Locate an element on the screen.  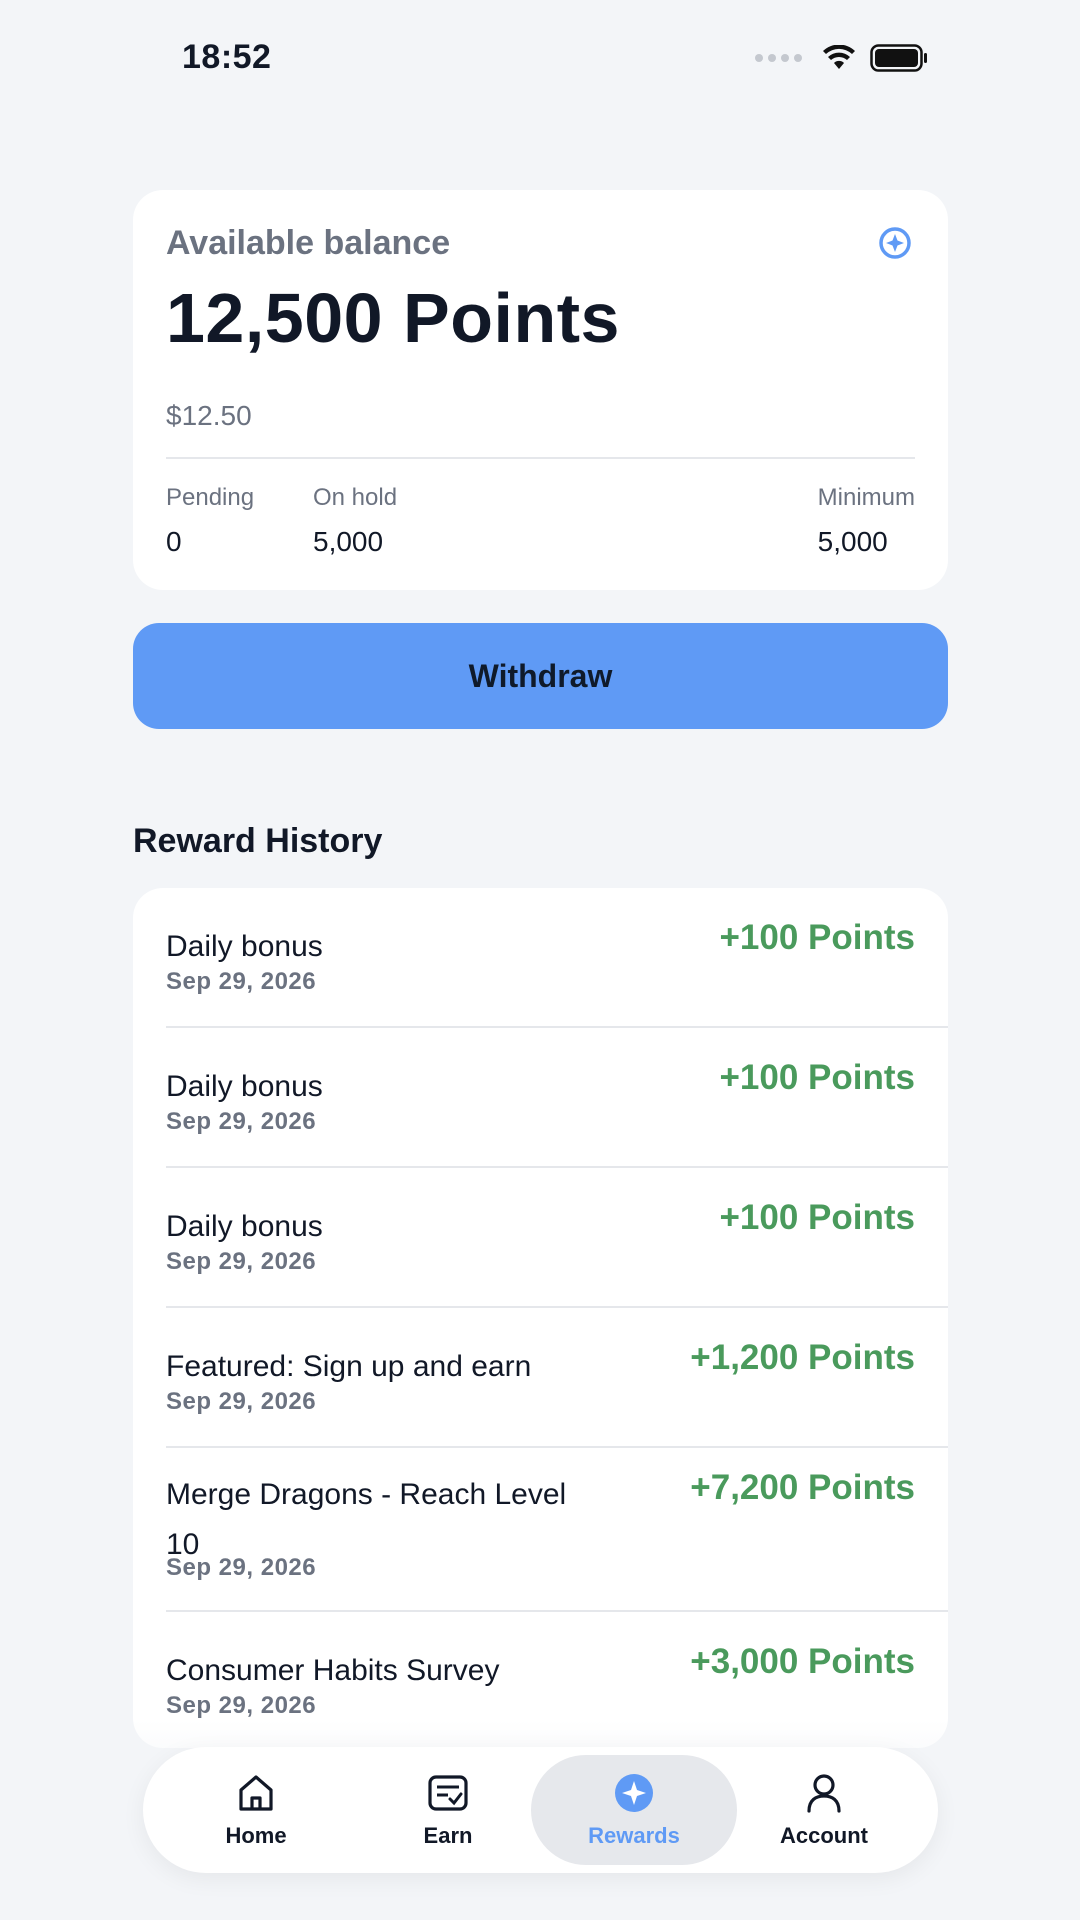
stat-on-hold: On hold 5,000 is located at coordinates (355, 521).